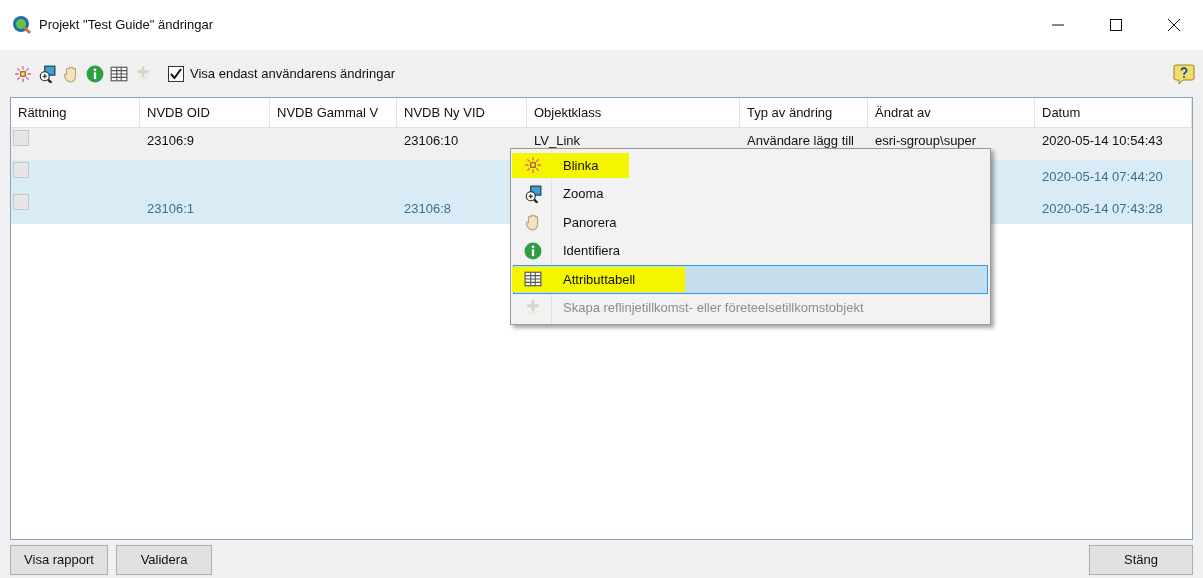 Image resolution: width=1203 pixels, height=578 pixels. Describe the element at coordinates (926, 141) in the screenshot. I see `table-cell-text: esri-sgroup\super` at that location.